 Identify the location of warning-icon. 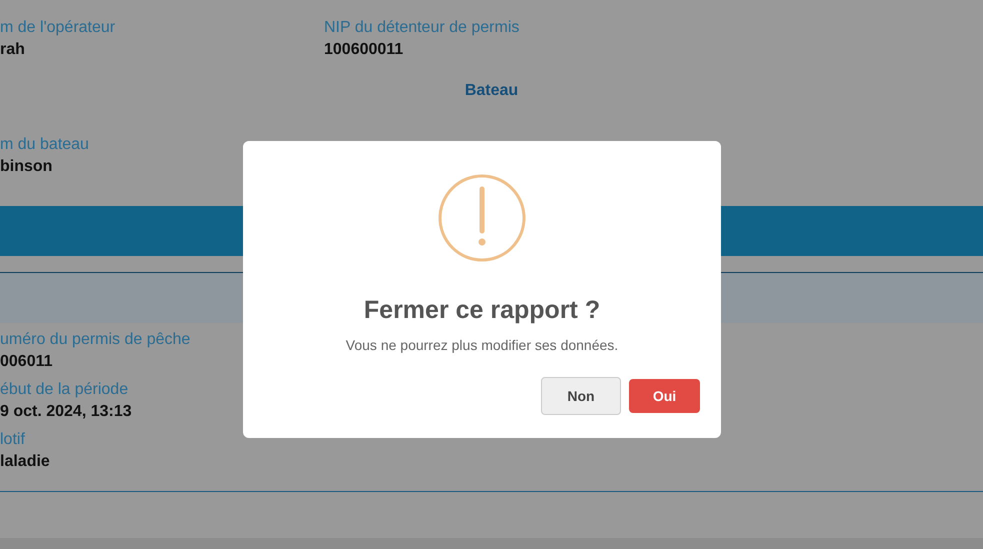
(482, 218).